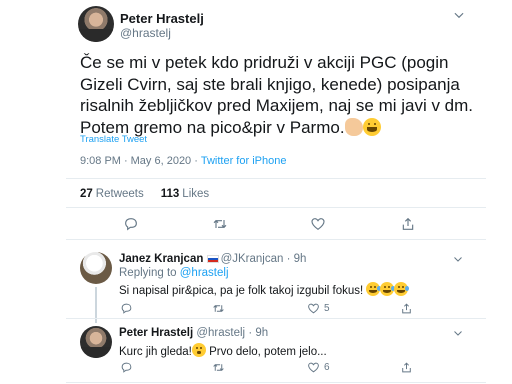 The height and width of the screenshot is (384, 512). I want to click on astonished-face-emoji, so click(198, 350).